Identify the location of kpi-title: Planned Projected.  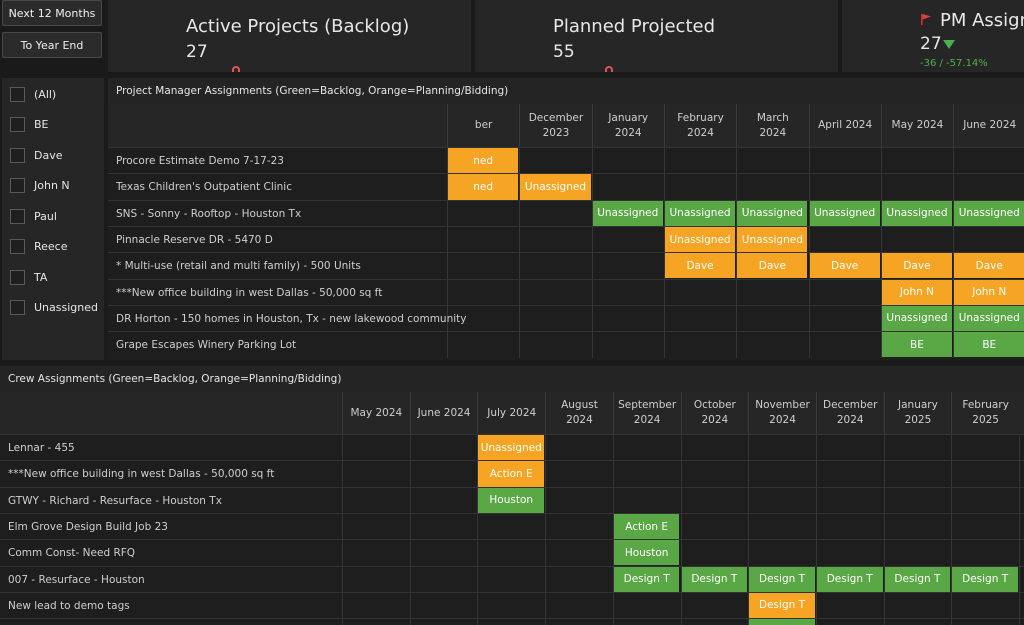
(634, 26).